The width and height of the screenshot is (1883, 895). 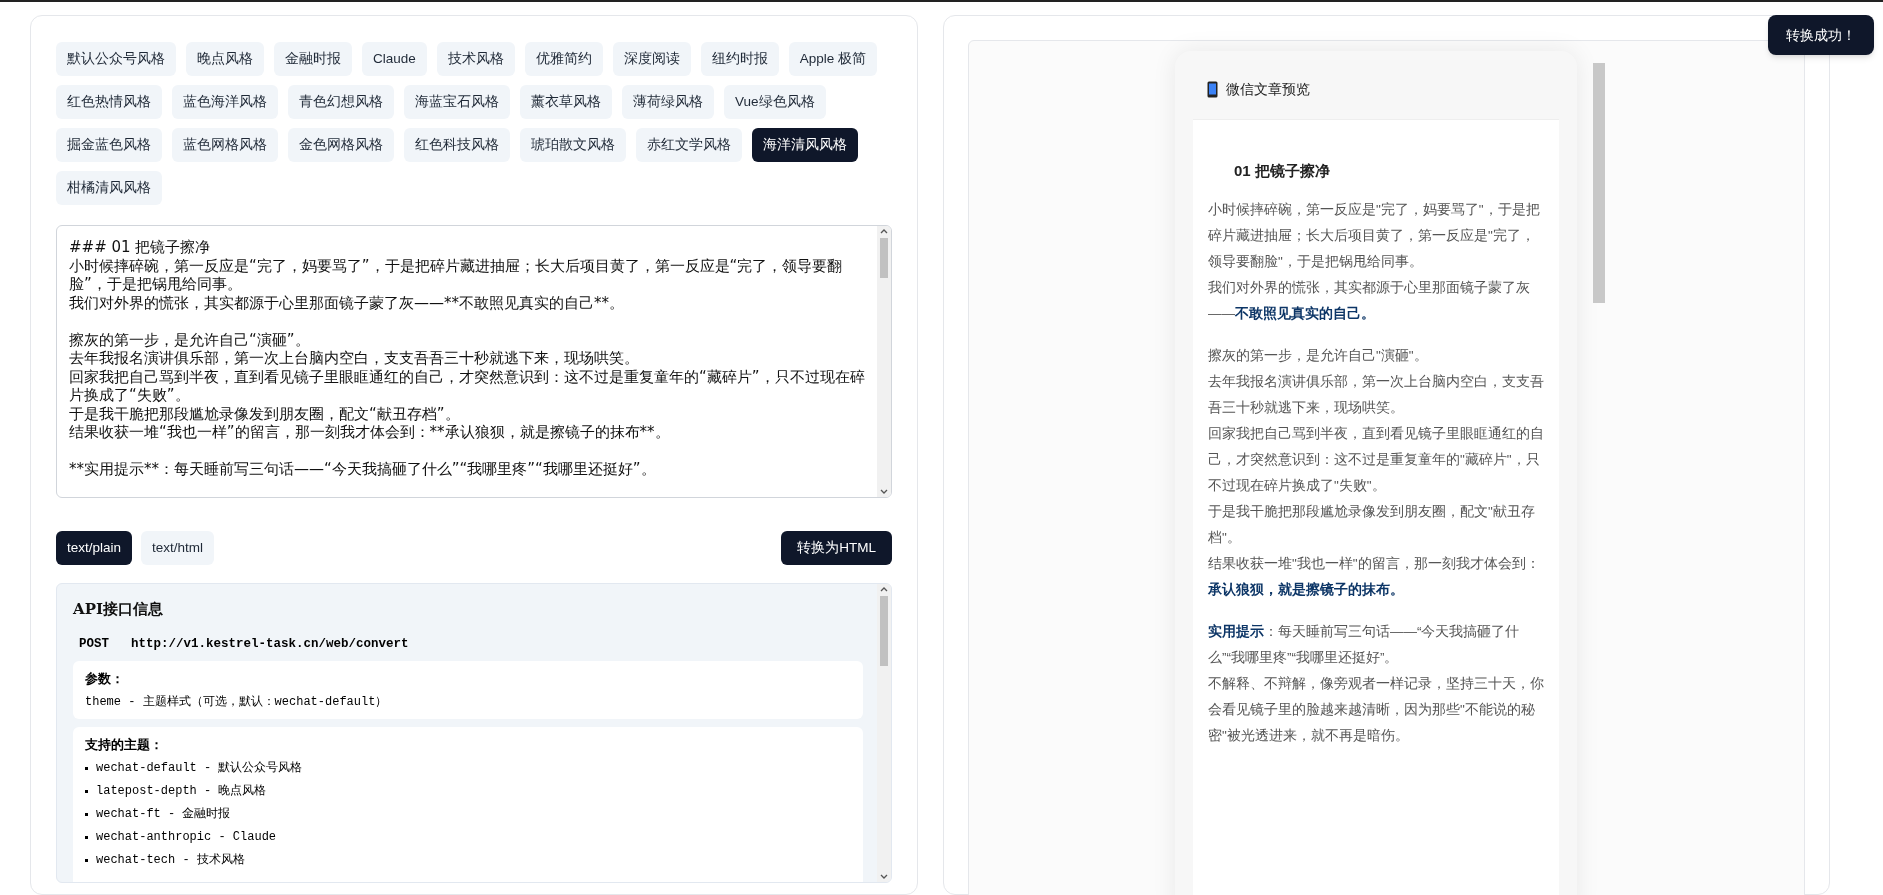 I want to click on theme-button: 薄荷绿风格, so click(x=668, y=102).